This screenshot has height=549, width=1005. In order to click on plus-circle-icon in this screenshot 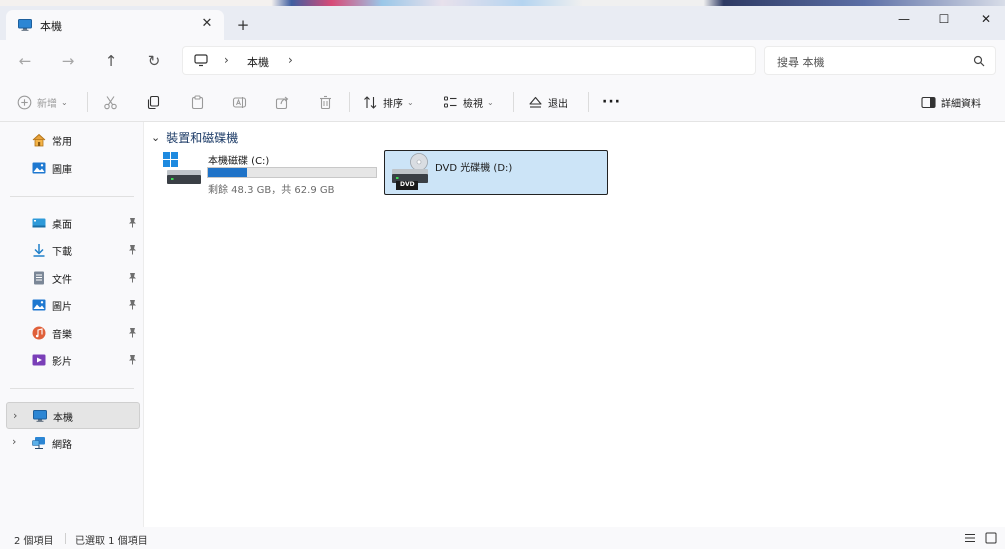, I will do `click(24, 102)`.